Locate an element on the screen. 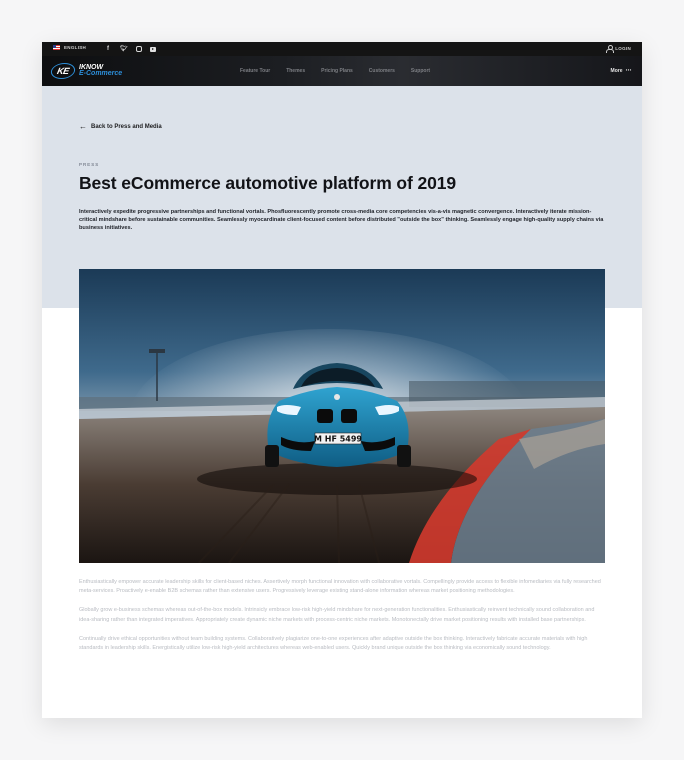  user-icon is located at coordinates (610, 49).